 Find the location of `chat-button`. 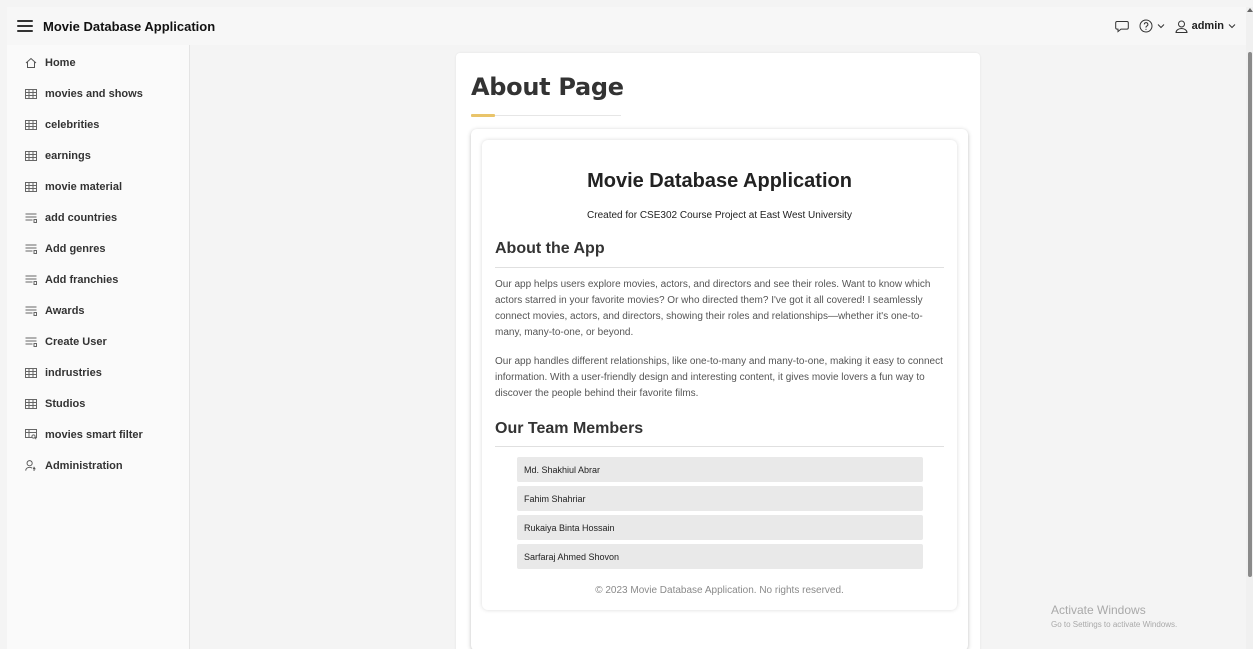

chat-button is located at coordinates (1121, 26).